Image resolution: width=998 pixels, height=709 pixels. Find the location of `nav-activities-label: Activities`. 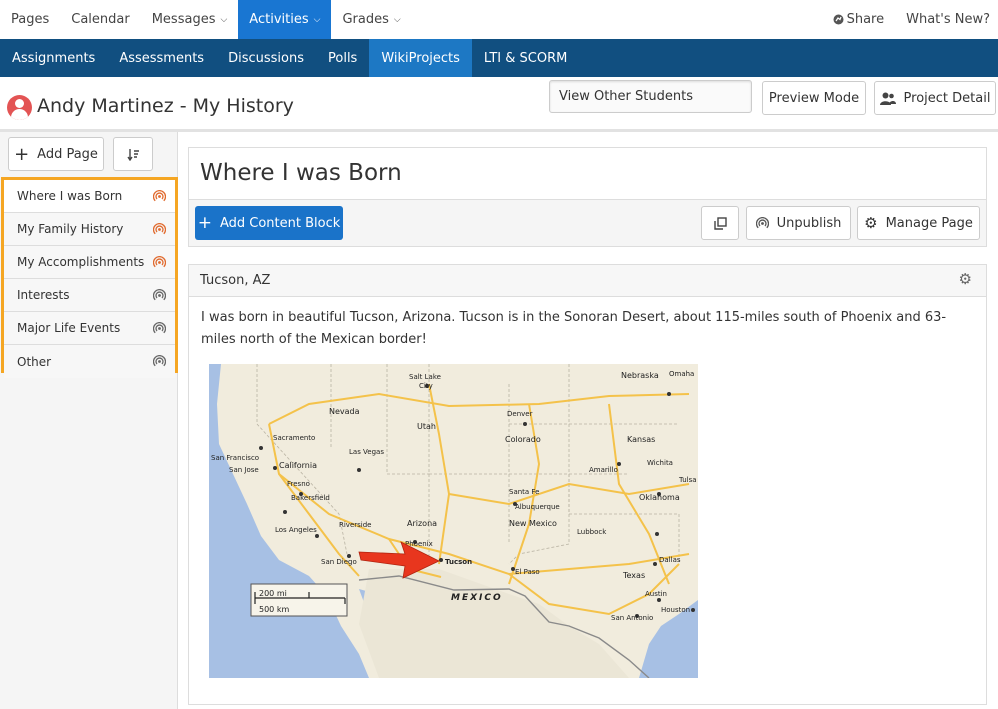

nav-activities-label: Activities is located at coordinates (279, 19).